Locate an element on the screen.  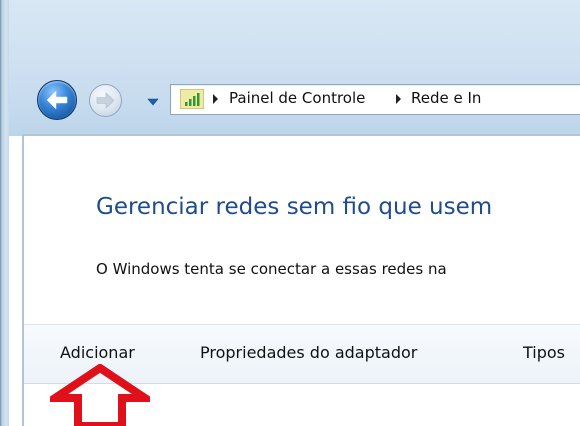
recent-pages-button is located at coordinates (153, 99).